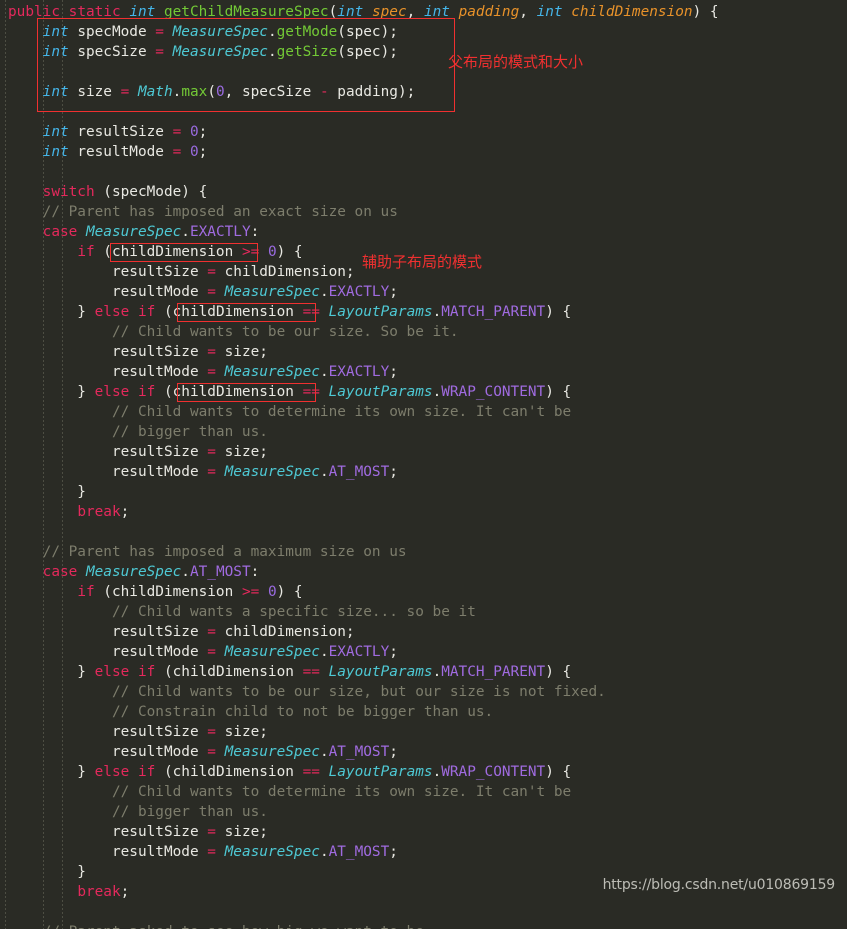 The height and width of the screenshot is (929, 847). What do you see at coordinates (423, 752) in the screenshot?
I see `code-line: resultMode = MeasureSpec.AT_MOST;` at bounding box center [423, 752].